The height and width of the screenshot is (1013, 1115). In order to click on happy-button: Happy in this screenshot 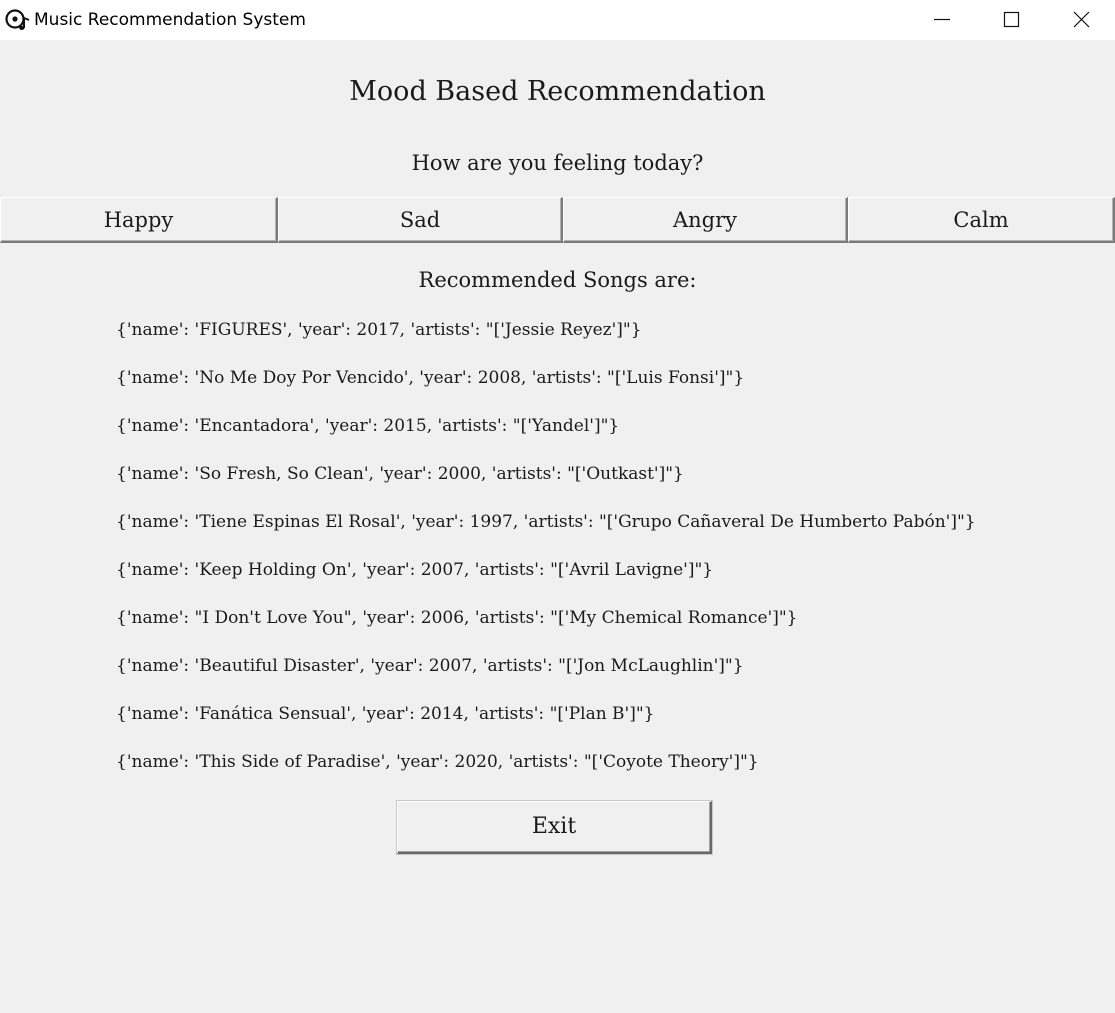, I will do `click(139, 220)`.